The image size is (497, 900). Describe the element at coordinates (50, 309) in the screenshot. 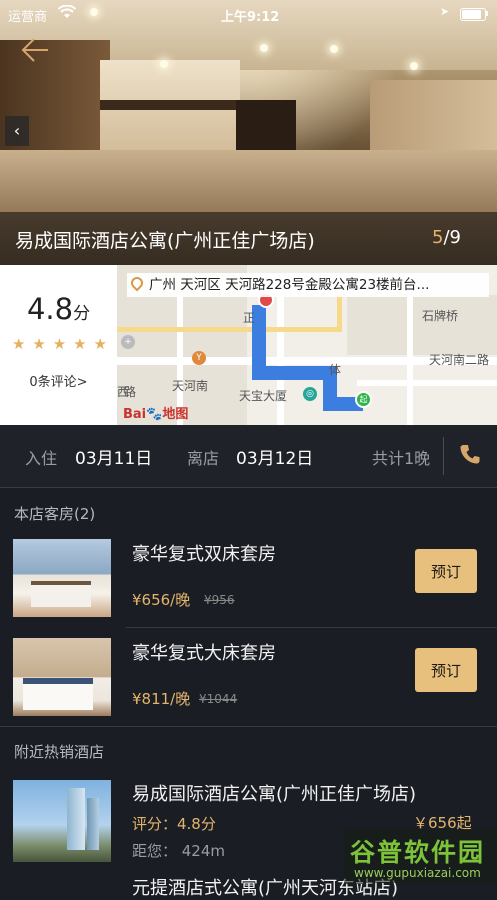

I see `rating-number: 4.8` at that location.